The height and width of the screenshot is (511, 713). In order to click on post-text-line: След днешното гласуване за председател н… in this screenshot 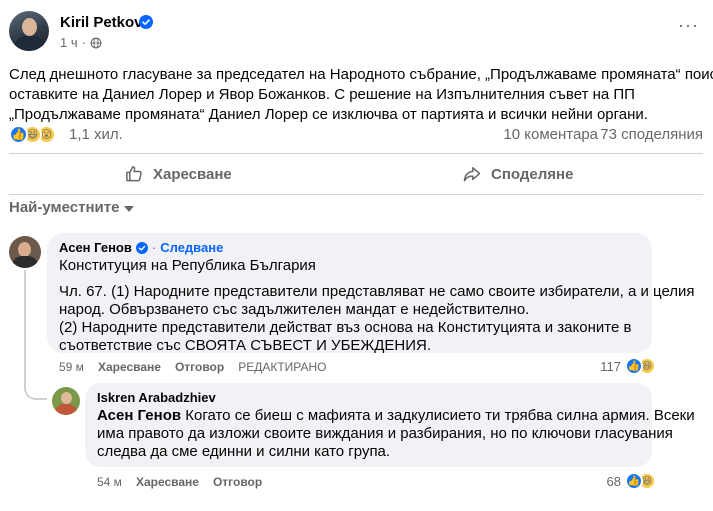, I will do `click(361, 74)`.